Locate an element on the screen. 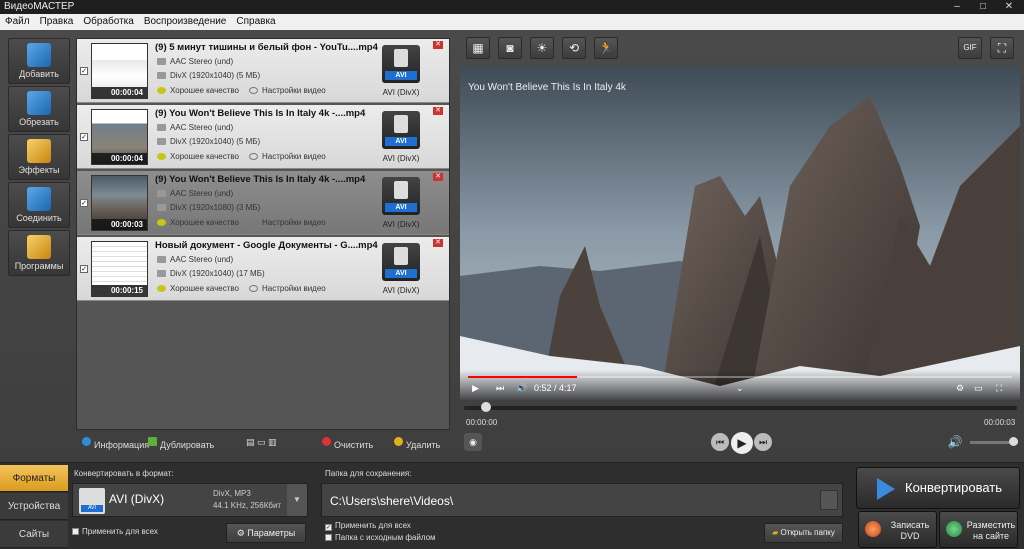 The image size is (1024, 549). burn-dvd-button: Записать DVD is located at coordinates (897, 529).